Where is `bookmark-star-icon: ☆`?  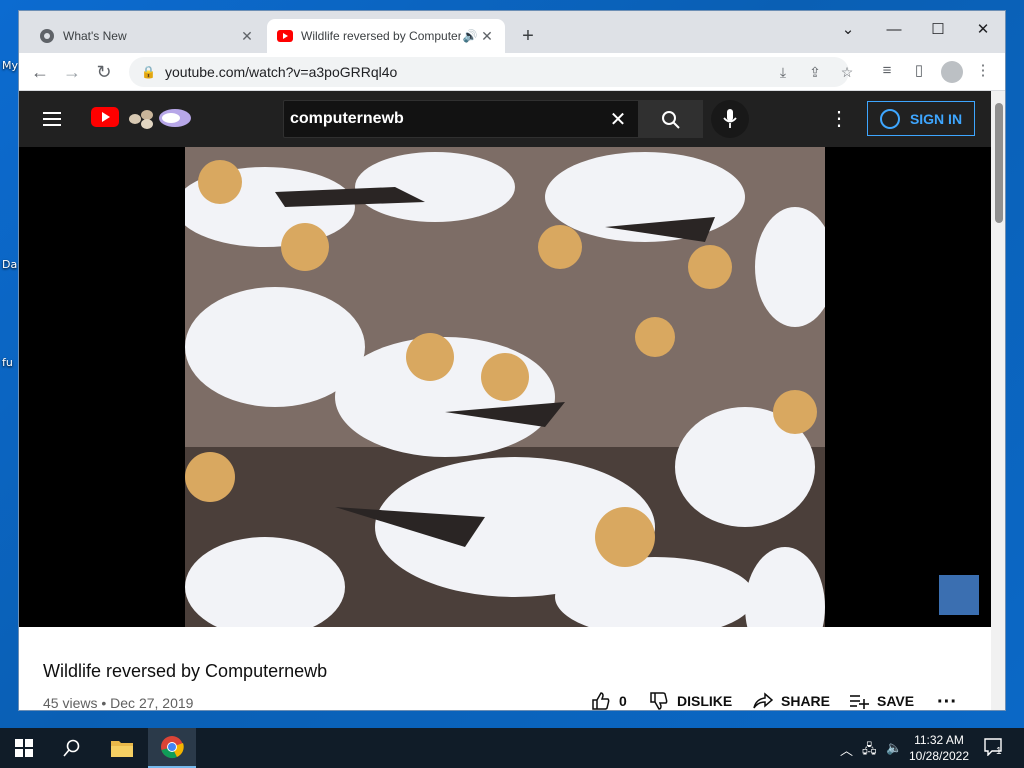 bookmark-star-icon: ☆ is located at coordinates (847, 72).